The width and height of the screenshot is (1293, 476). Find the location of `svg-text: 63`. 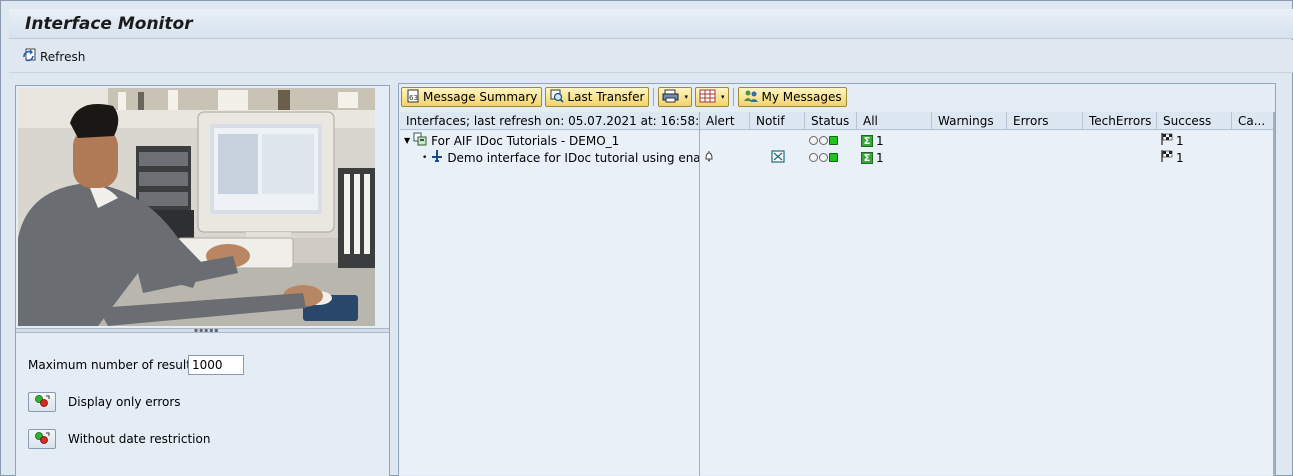

svg-text: 63 is located at coordinates (413, 98).